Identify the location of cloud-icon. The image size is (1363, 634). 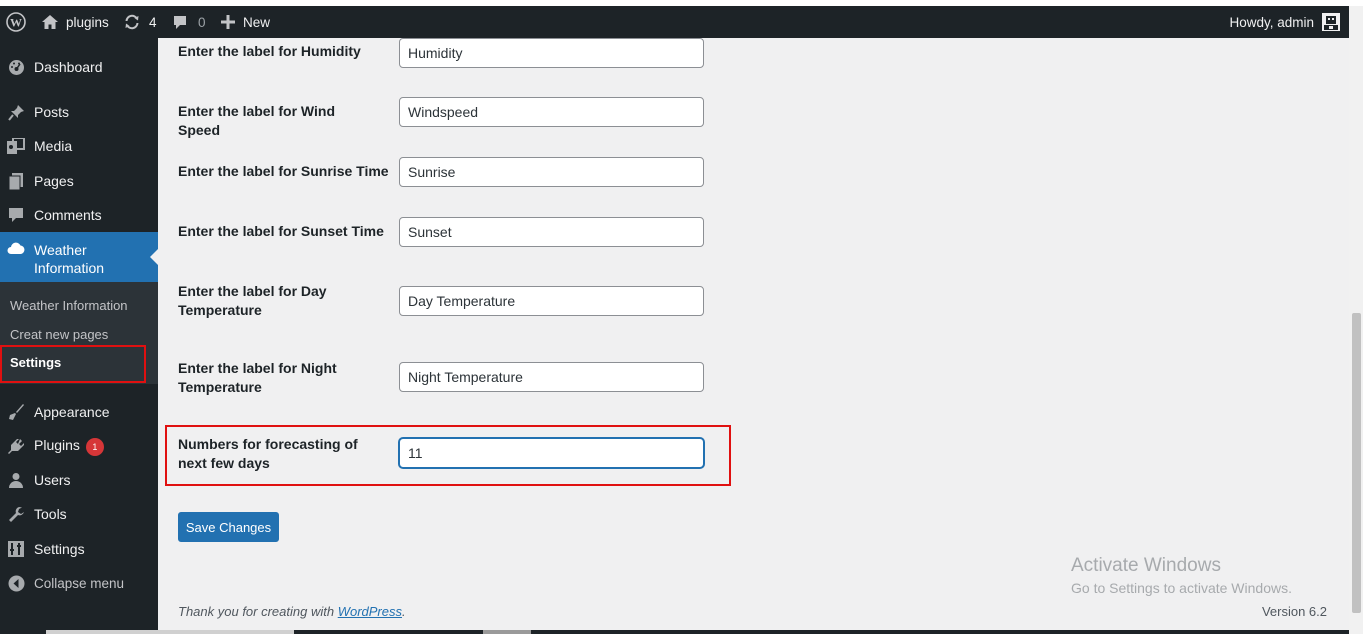
(16, 249).